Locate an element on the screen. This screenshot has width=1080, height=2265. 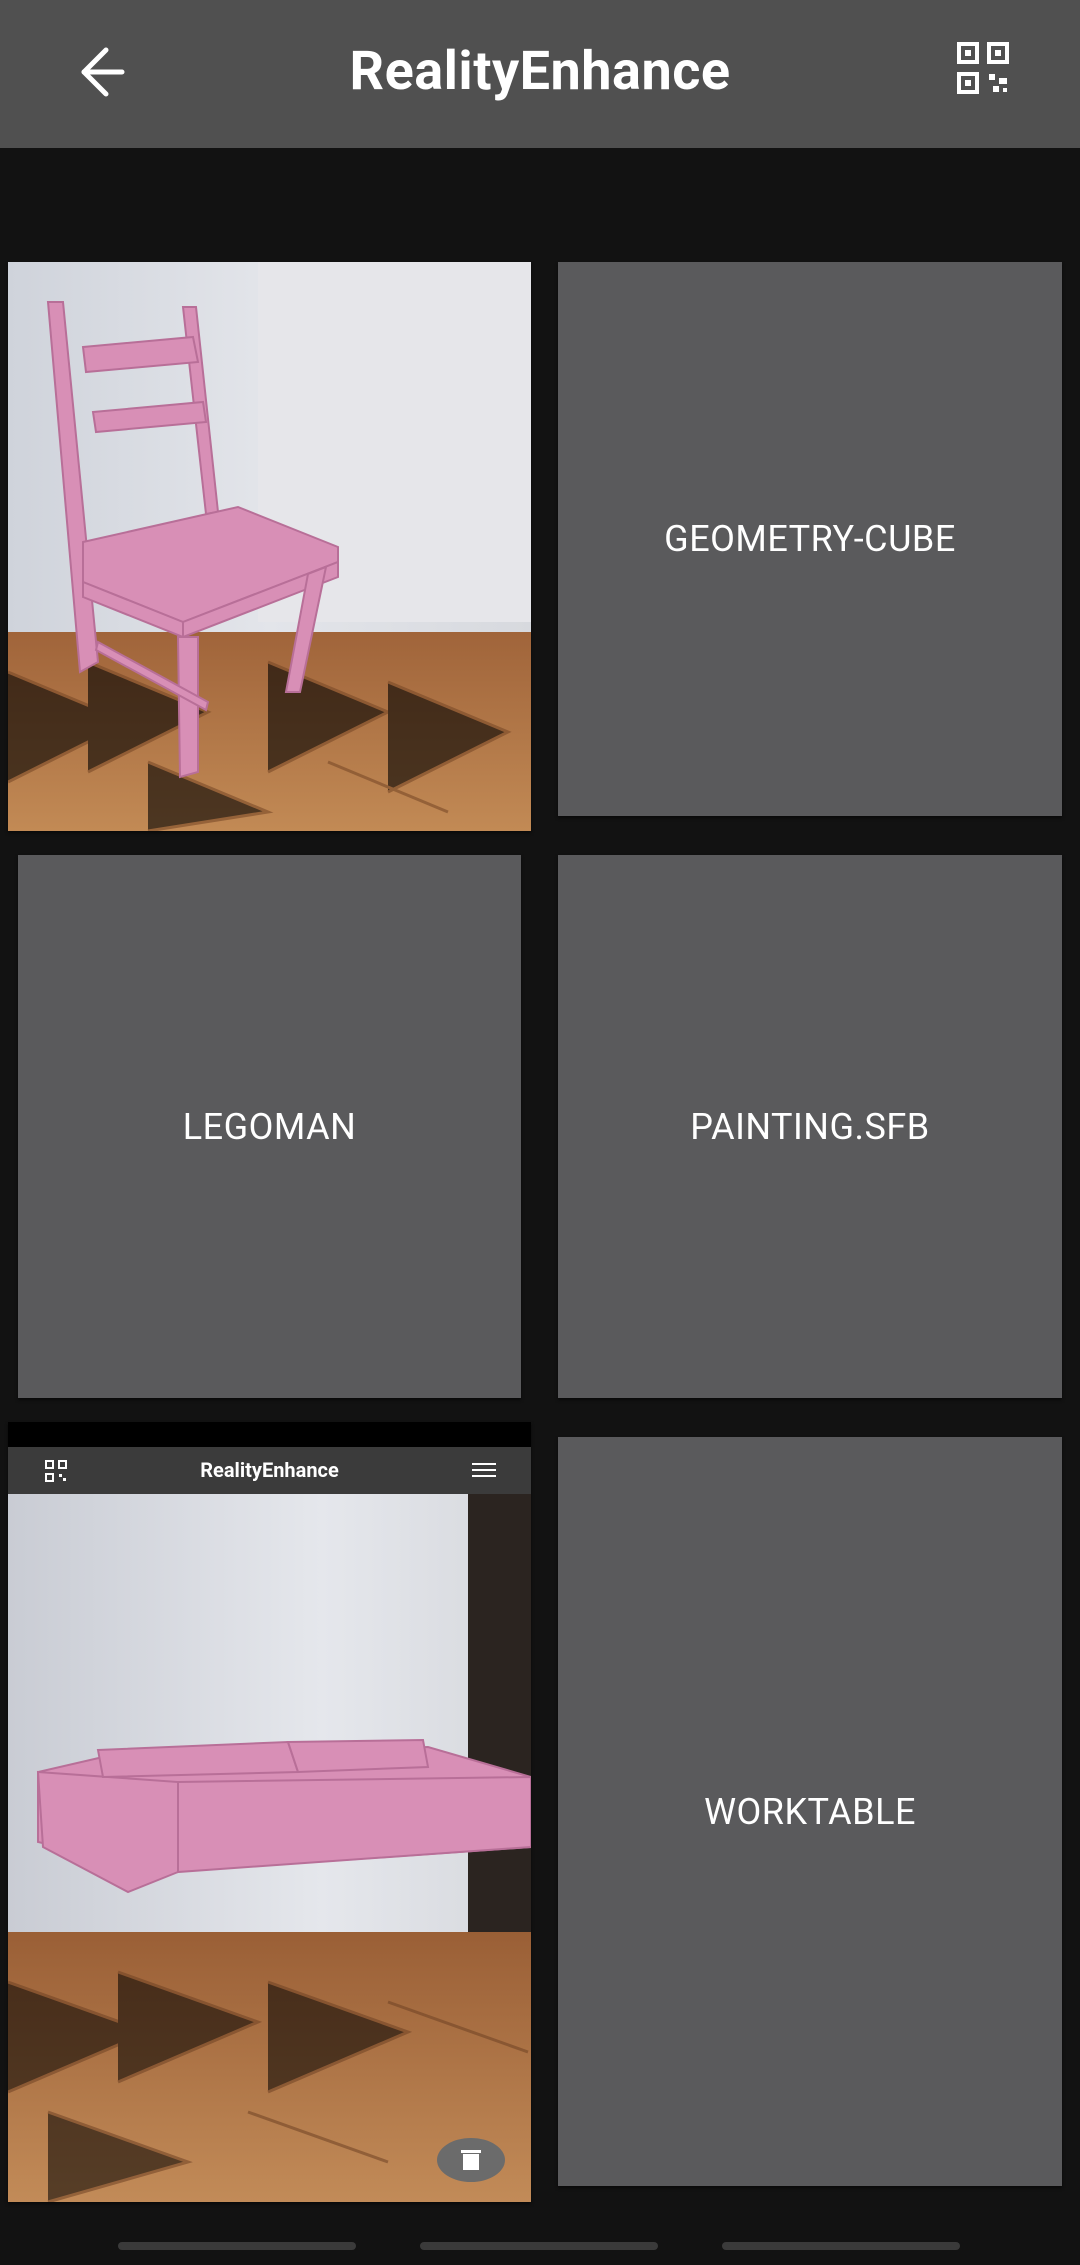
model-label: LEGOMAN is located at coordinates (269, 1126).